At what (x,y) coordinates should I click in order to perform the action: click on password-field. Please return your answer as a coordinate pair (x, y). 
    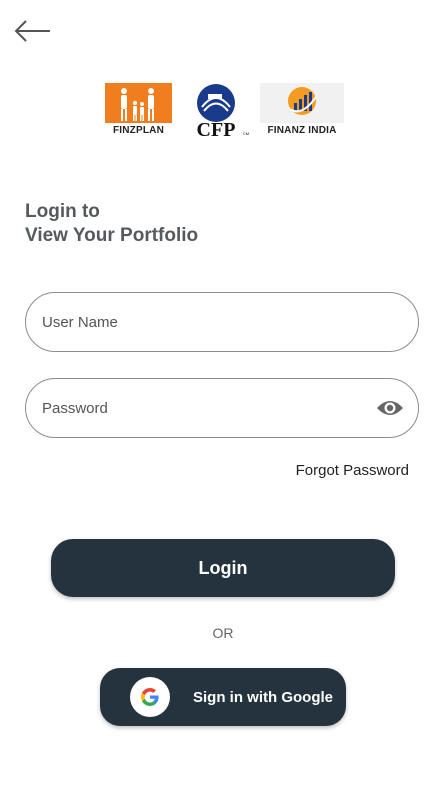
    Looking at the image, I should click on (222, 408).